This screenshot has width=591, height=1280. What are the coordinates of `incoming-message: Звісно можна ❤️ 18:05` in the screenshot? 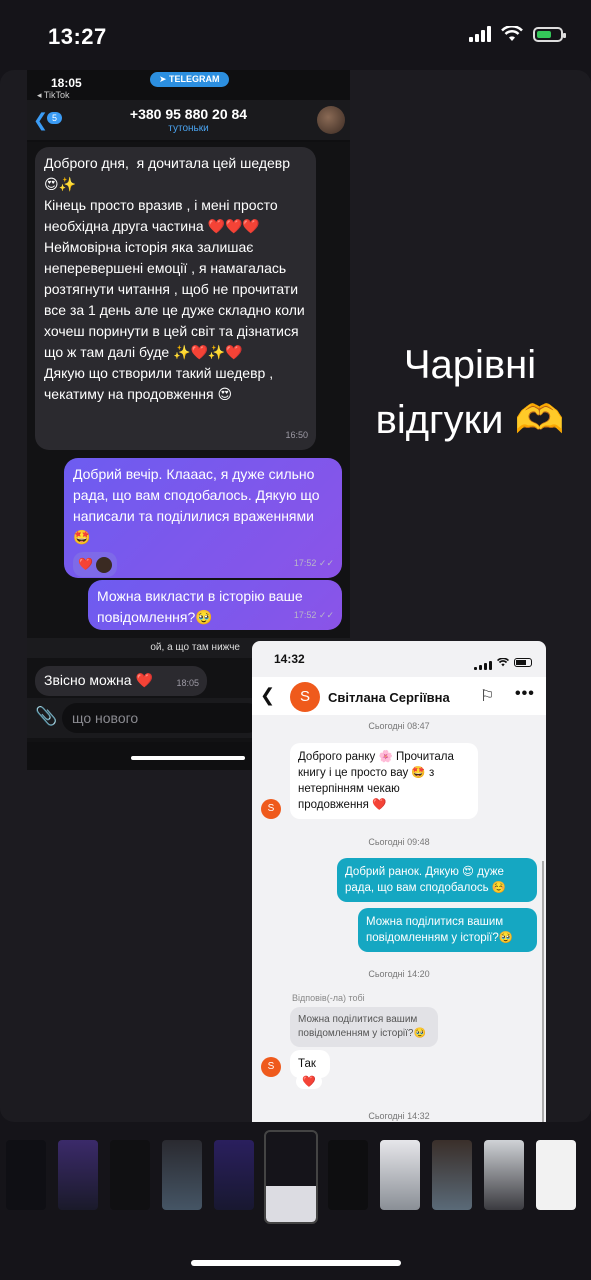 It's located at (121, 681).